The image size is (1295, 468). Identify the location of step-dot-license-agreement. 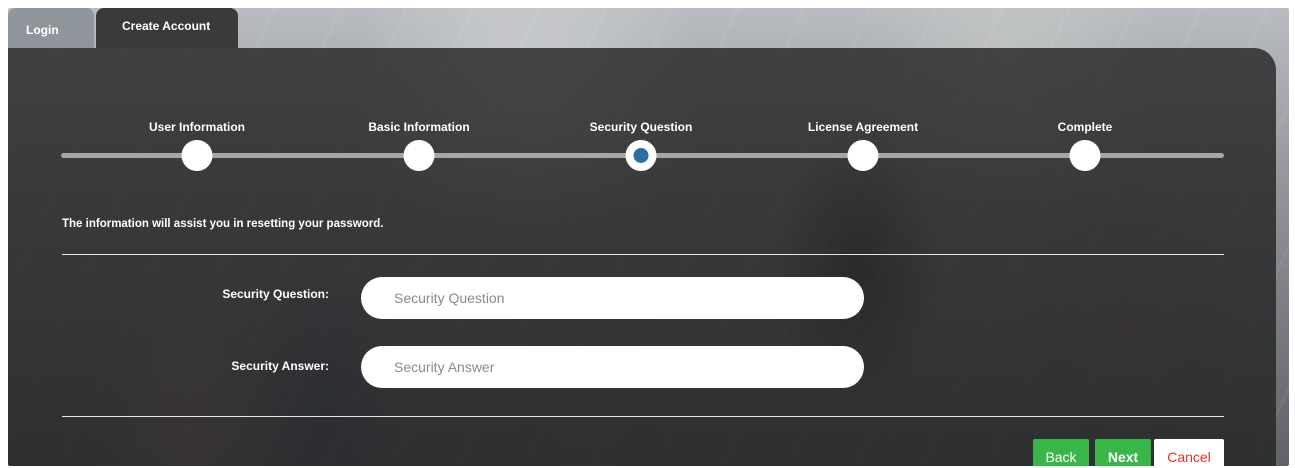
(863, 155).